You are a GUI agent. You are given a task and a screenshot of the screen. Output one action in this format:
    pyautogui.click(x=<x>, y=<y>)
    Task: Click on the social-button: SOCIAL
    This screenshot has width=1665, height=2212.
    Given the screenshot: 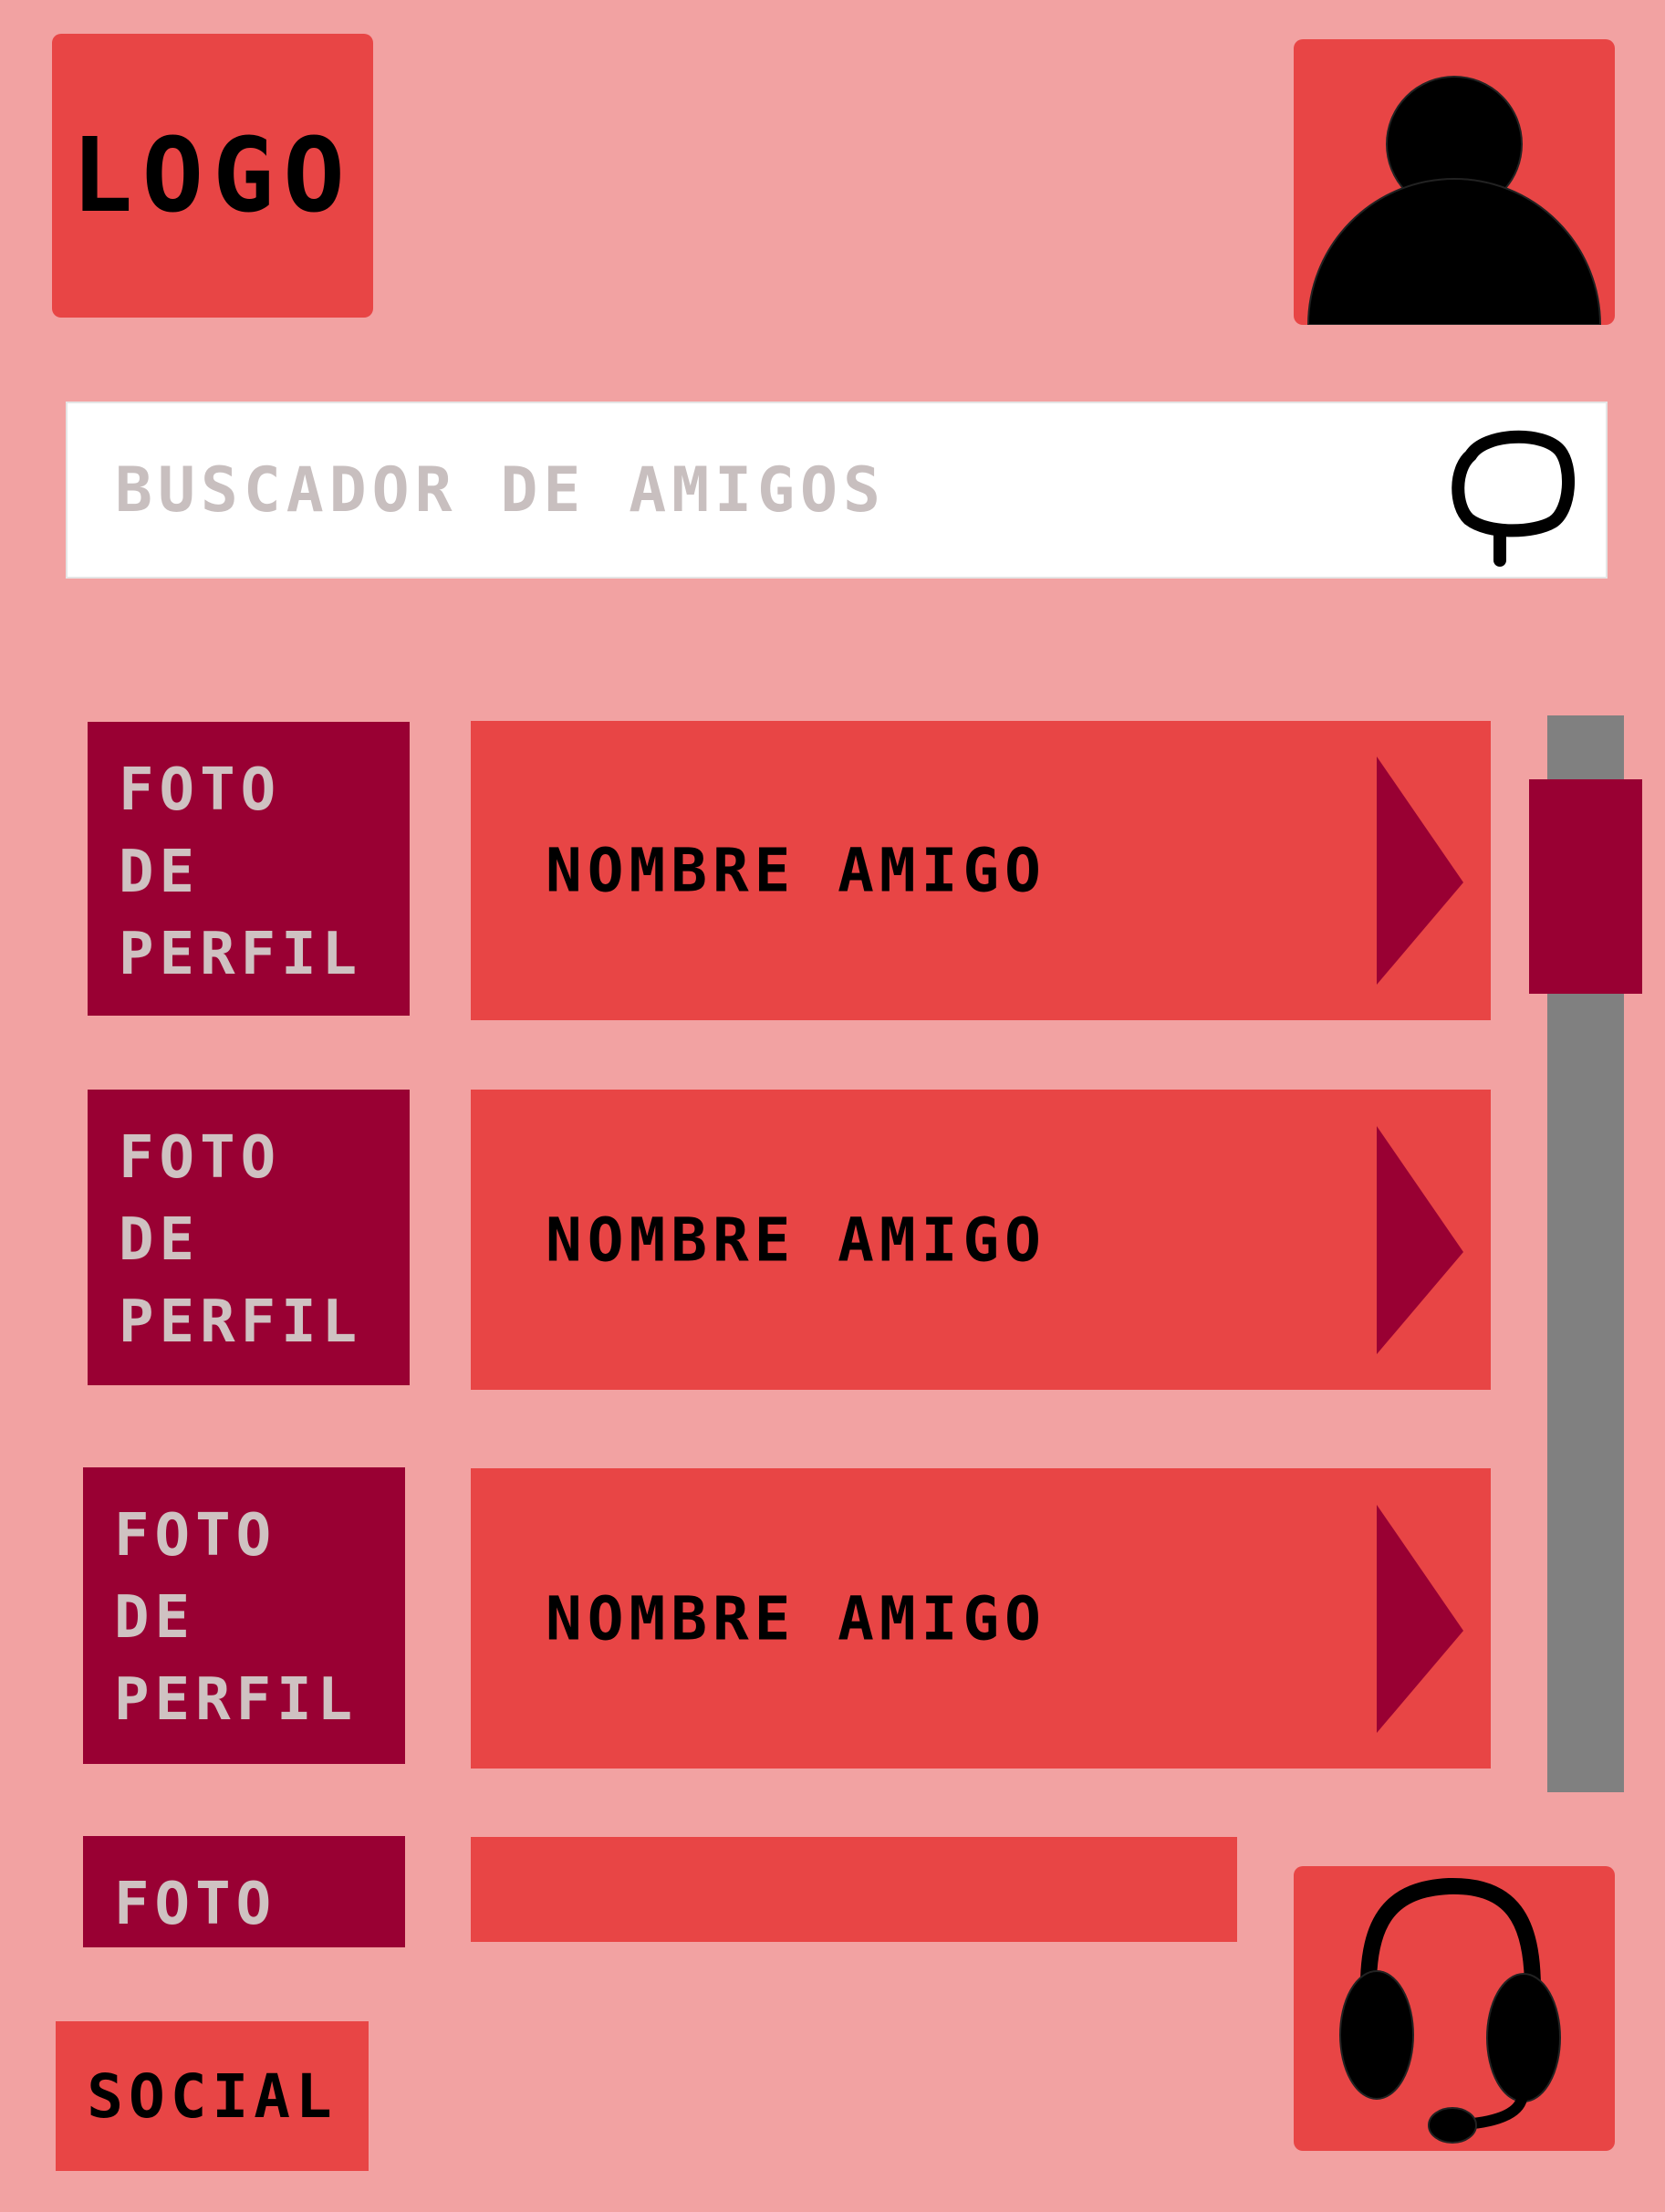 What is the action you would take?
    pyautogui.click(x=213, y=2096)
    